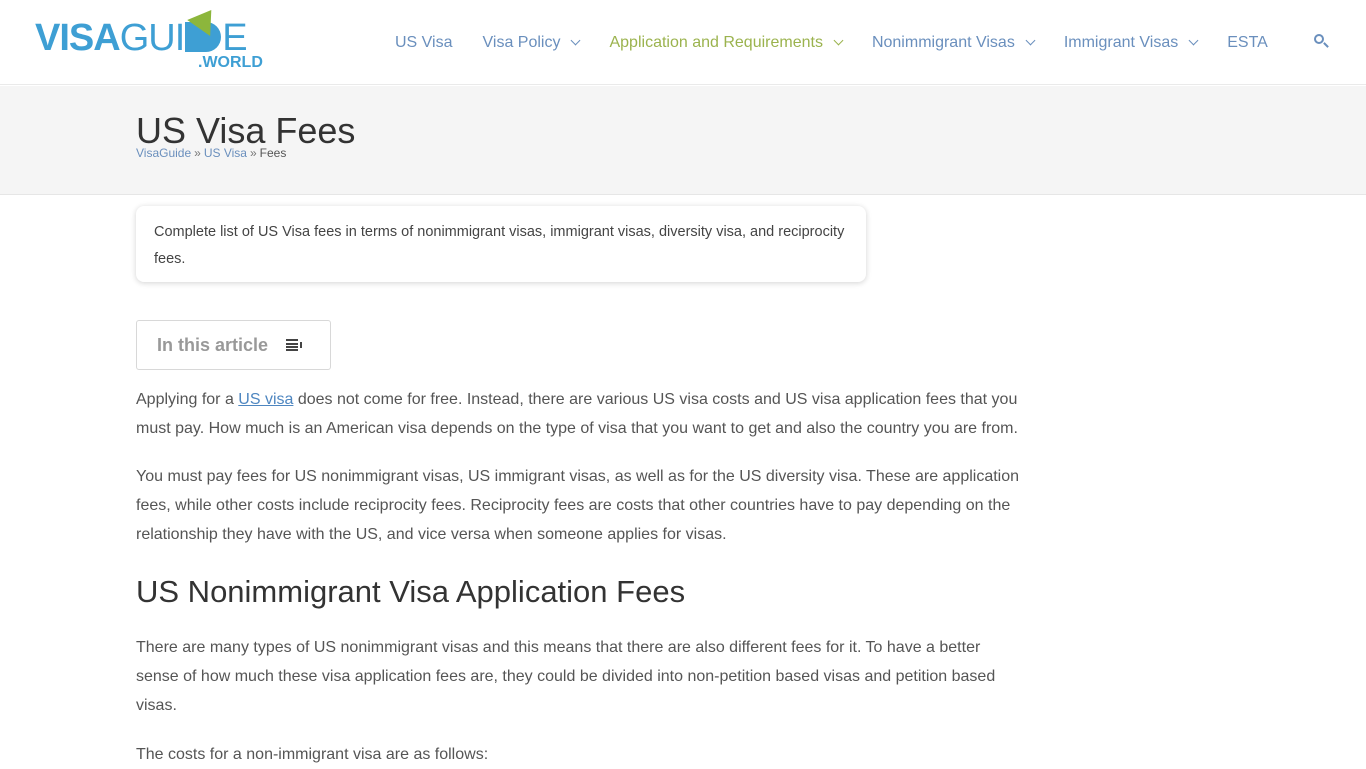  I want to click on nav-item-visa-policy: Visa Policy, so click(531, 43).